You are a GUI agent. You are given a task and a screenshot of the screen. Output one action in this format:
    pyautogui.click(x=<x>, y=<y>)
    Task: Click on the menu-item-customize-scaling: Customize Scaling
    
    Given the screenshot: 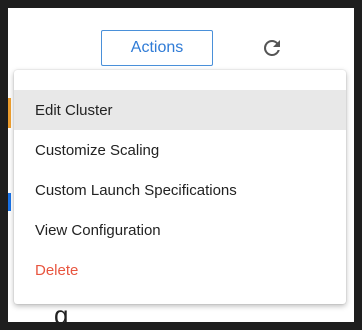 What is the action you would take?
    pyautogui.click(x=180, y=150)
    